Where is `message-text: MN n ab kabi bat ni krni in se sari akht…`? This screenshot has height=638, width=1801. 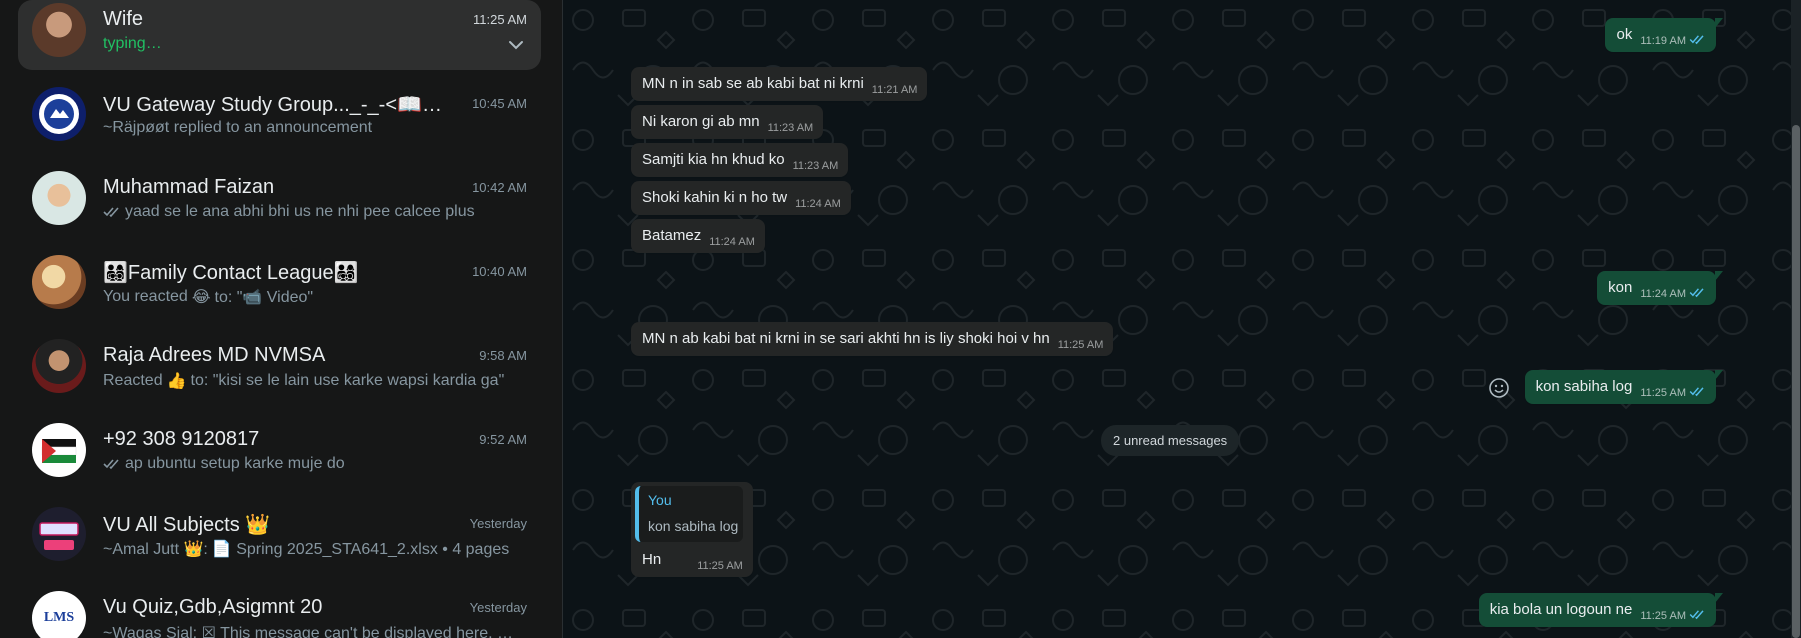
message-text: MN n ab kabi bat ni krni in se sari akht… is located at coordinates (846, 338).